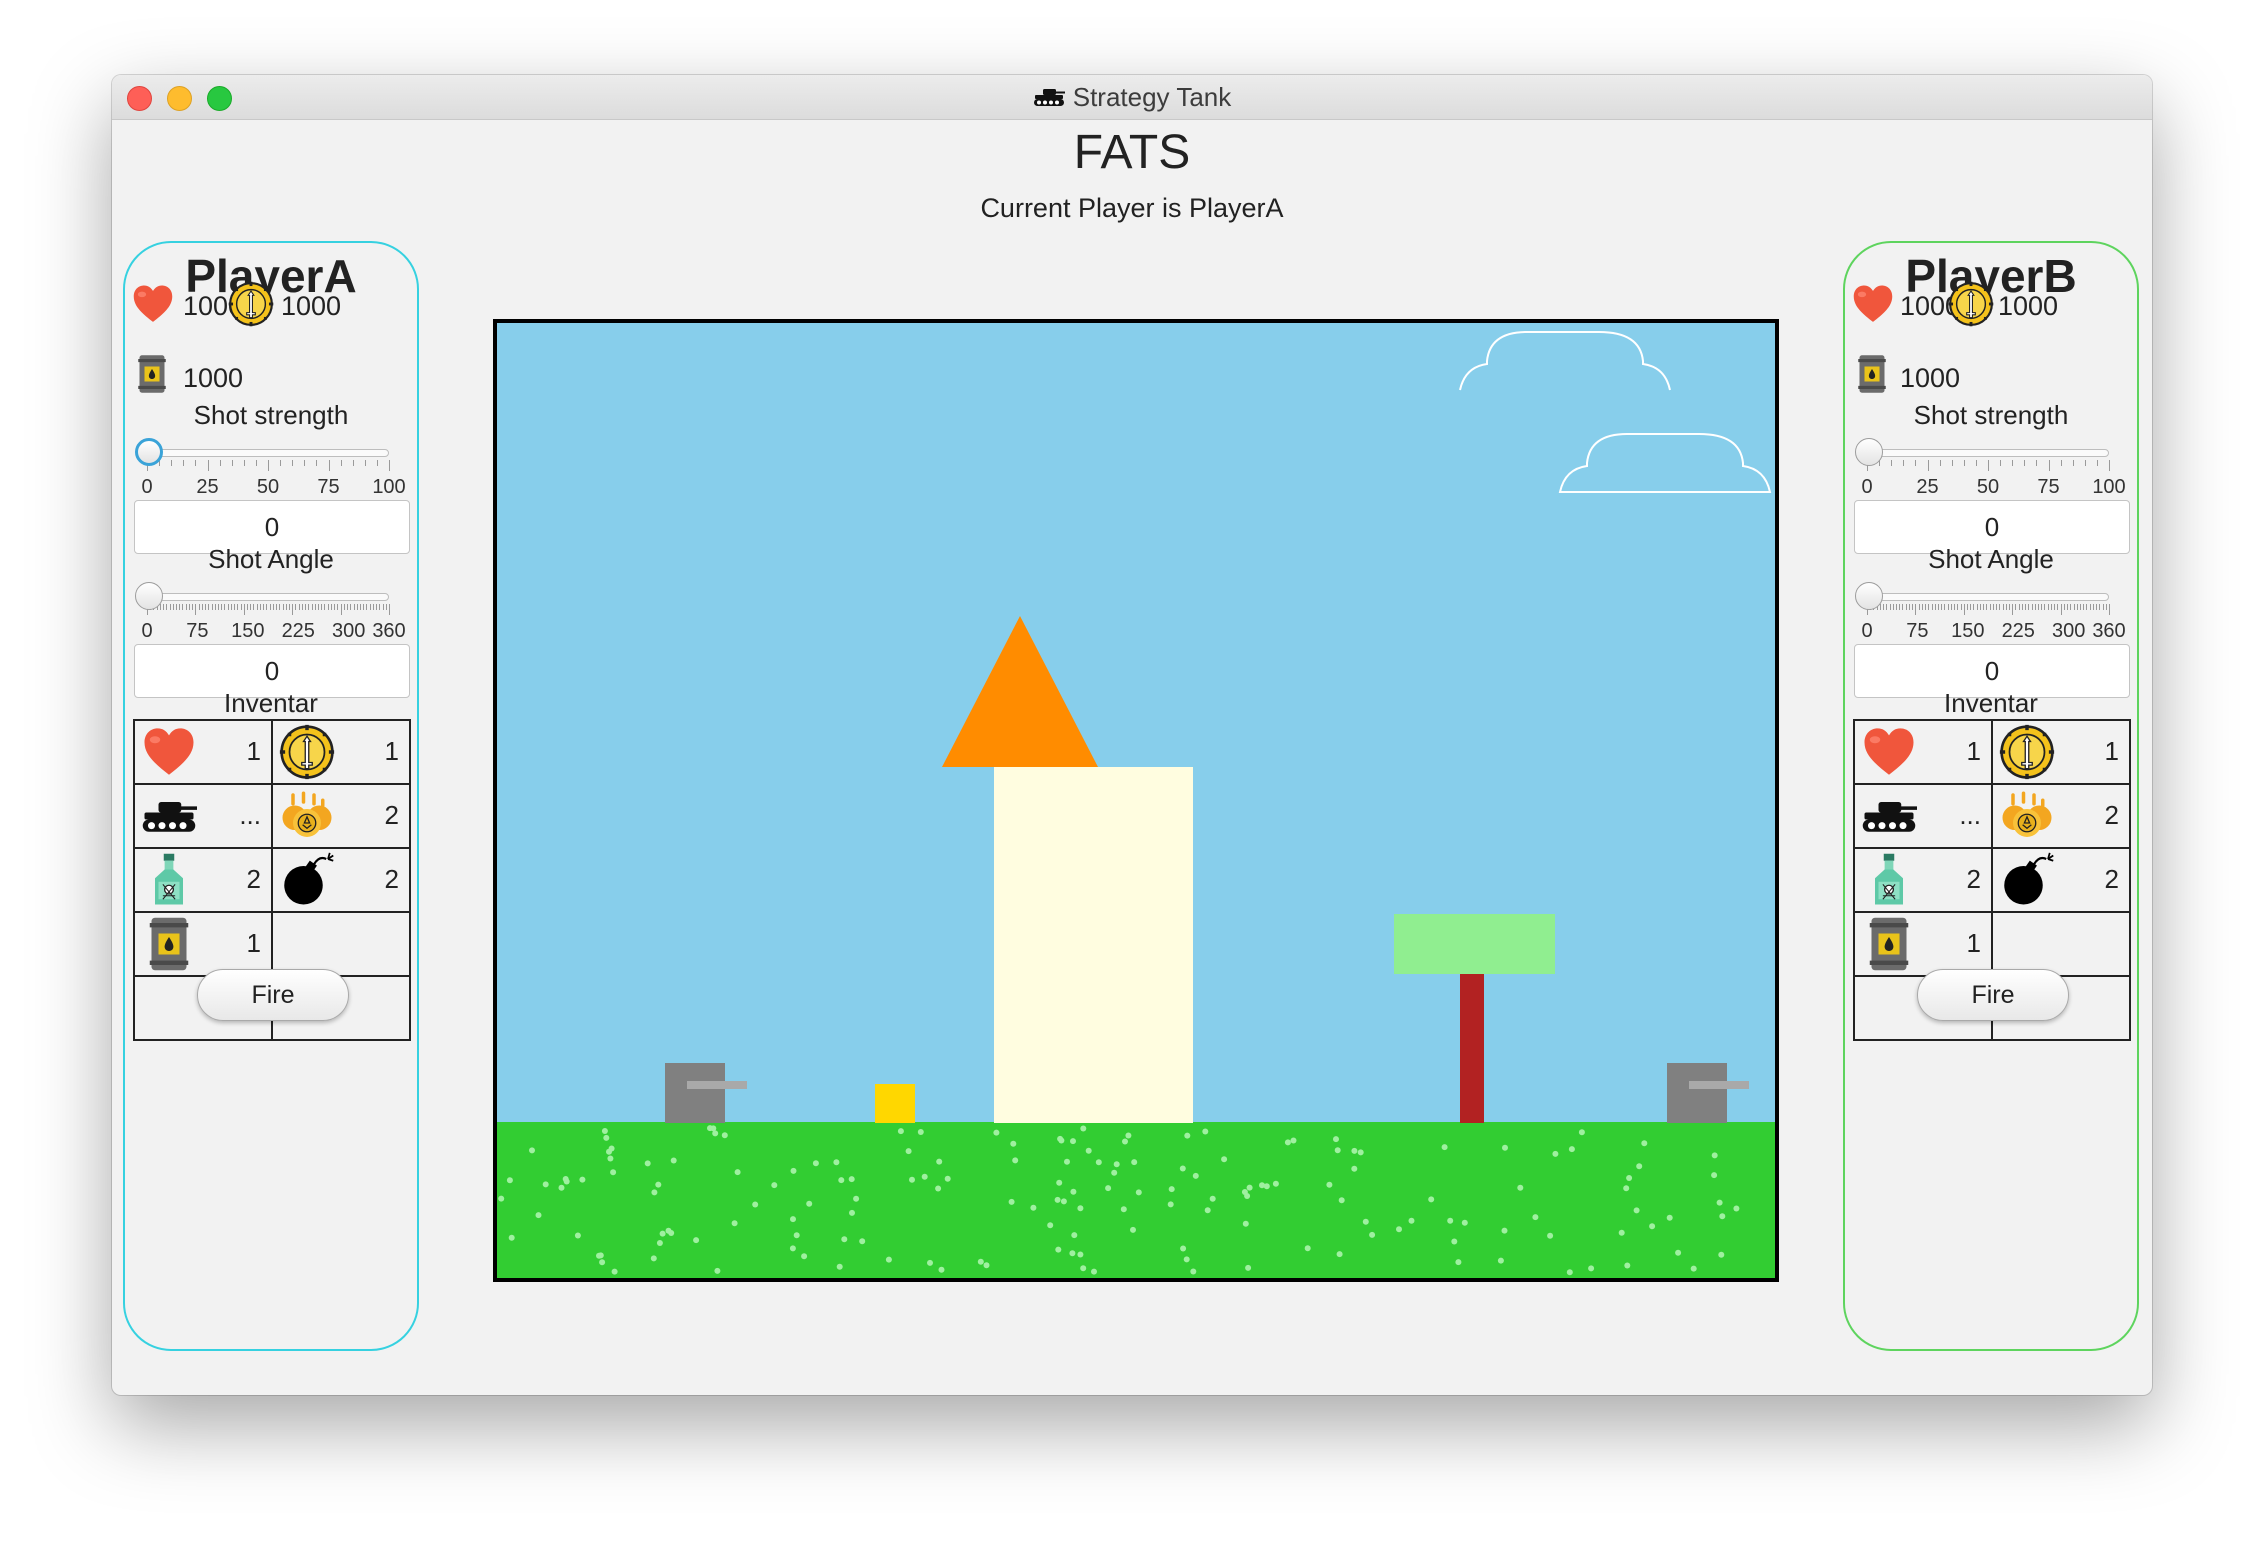 This screenshot has height=1544, width=2264. Describe the element at coordinates (207, 487) in the screenshot. I see `slider-tick-label: 25` at that location.